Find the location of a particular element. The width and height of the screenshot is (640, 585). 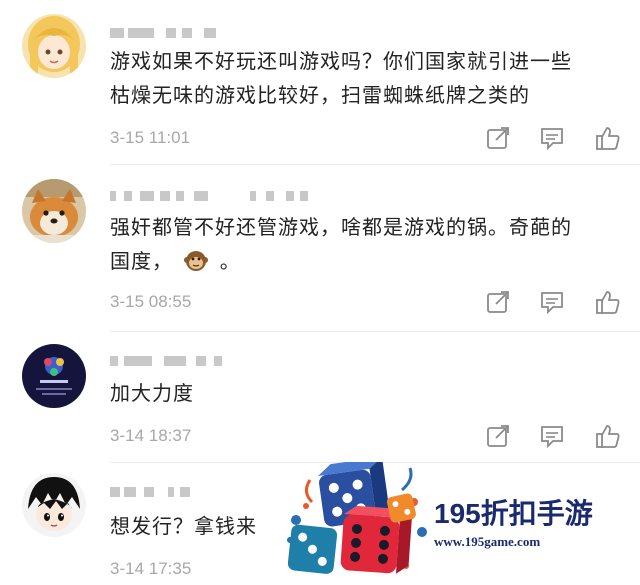

shiba-dog-avatar is located at coordinates (54, 211).